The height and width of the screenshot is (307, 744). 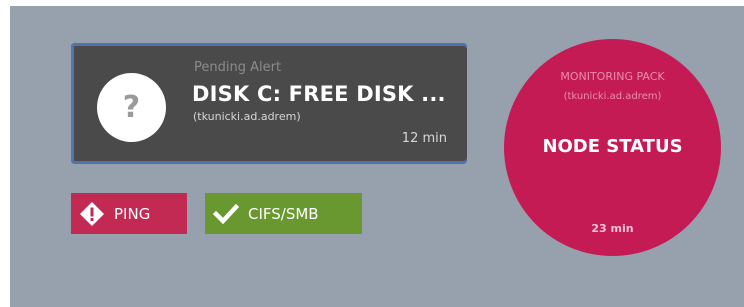 I want to click on node-status-time: 23 min, so click(x=612, y=228).